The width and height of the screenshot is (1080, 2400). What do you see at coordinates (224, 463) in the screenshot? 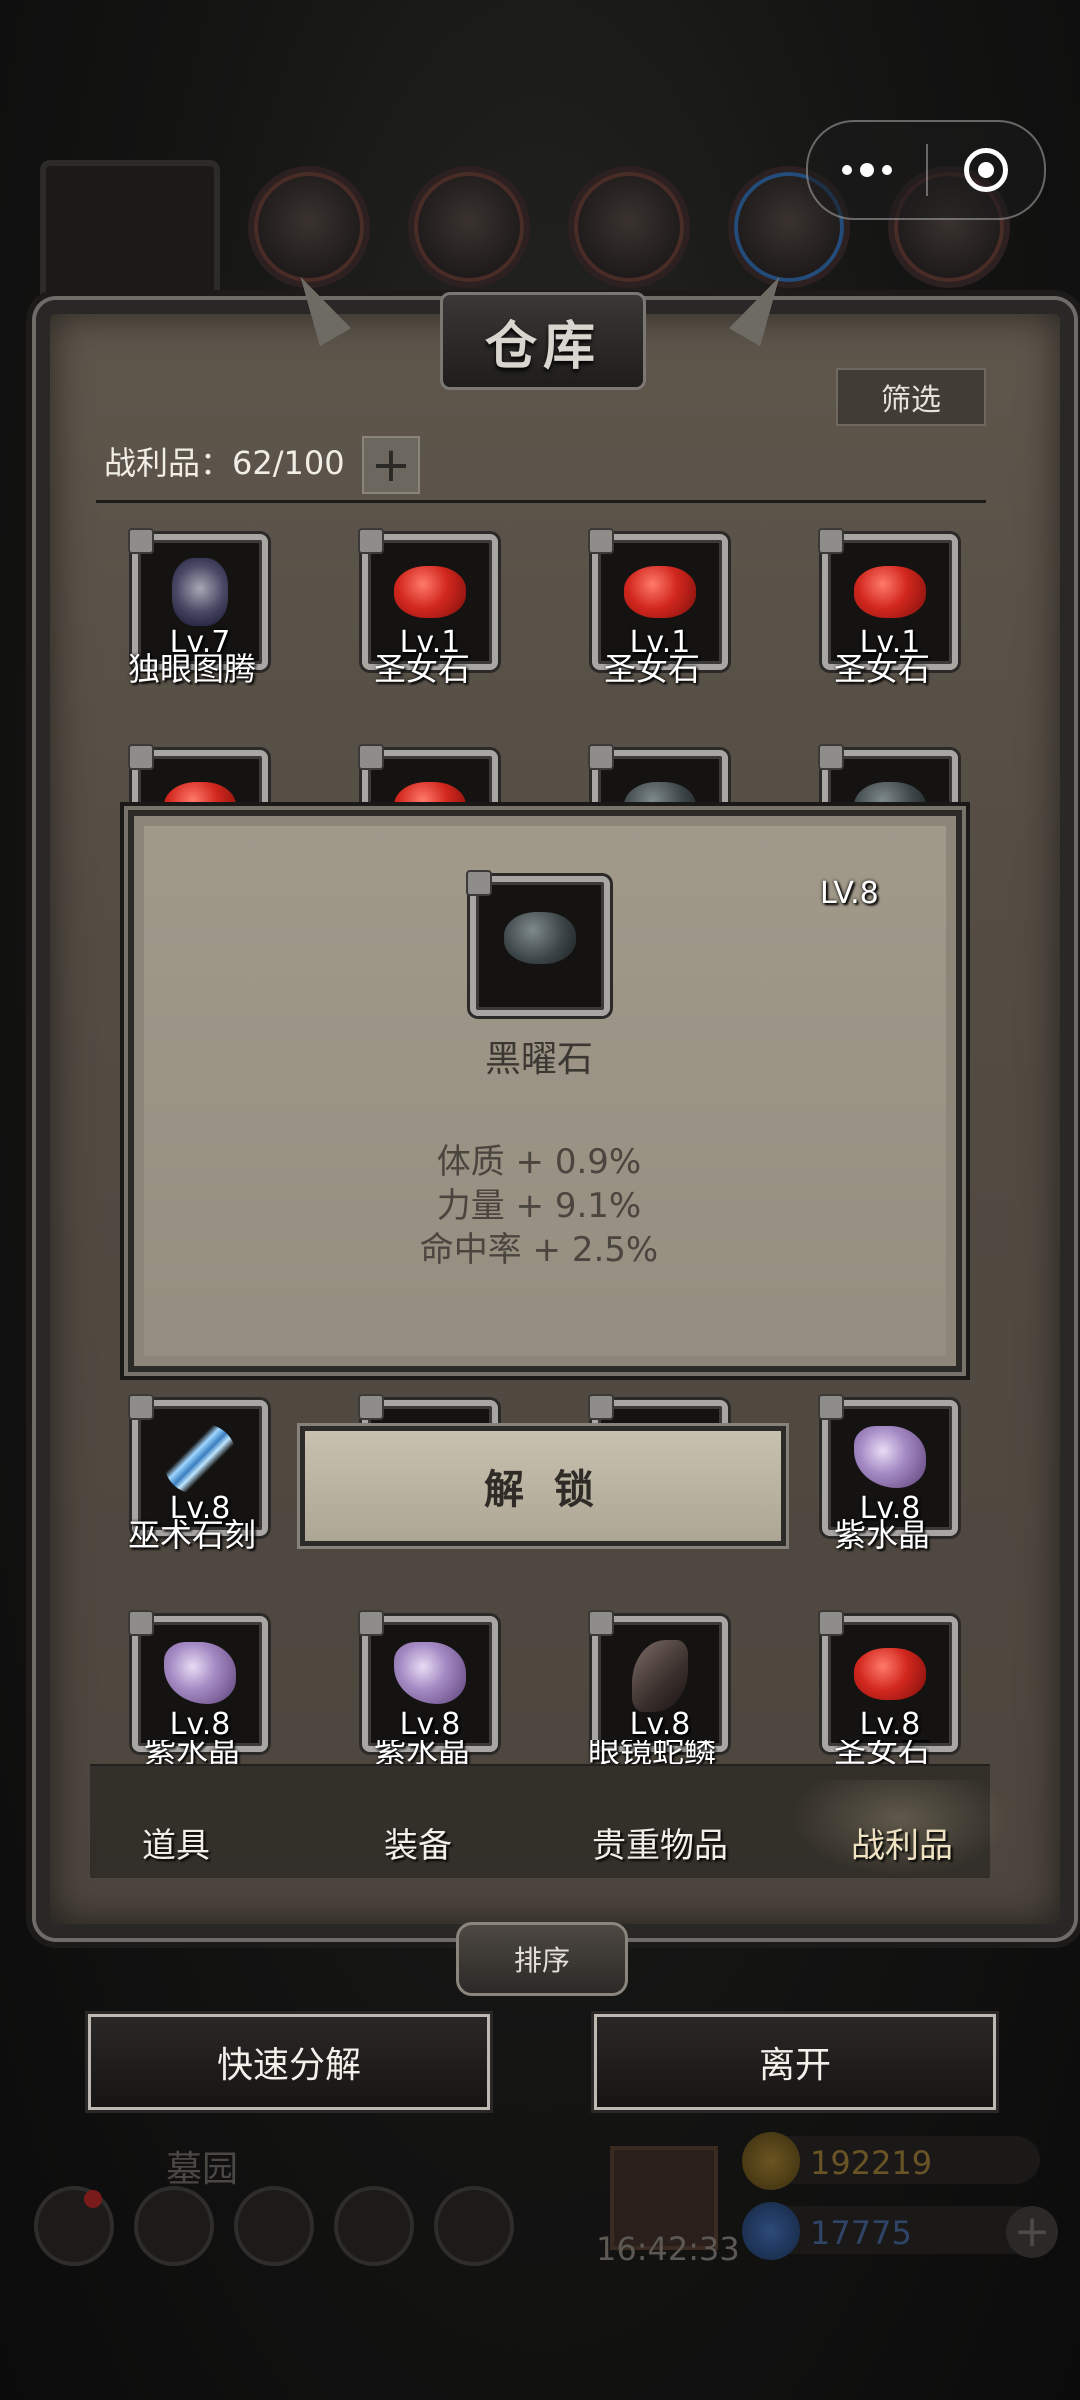
I see `loot-capacity: 战利品：62/100` at bounding box center [224, 463].